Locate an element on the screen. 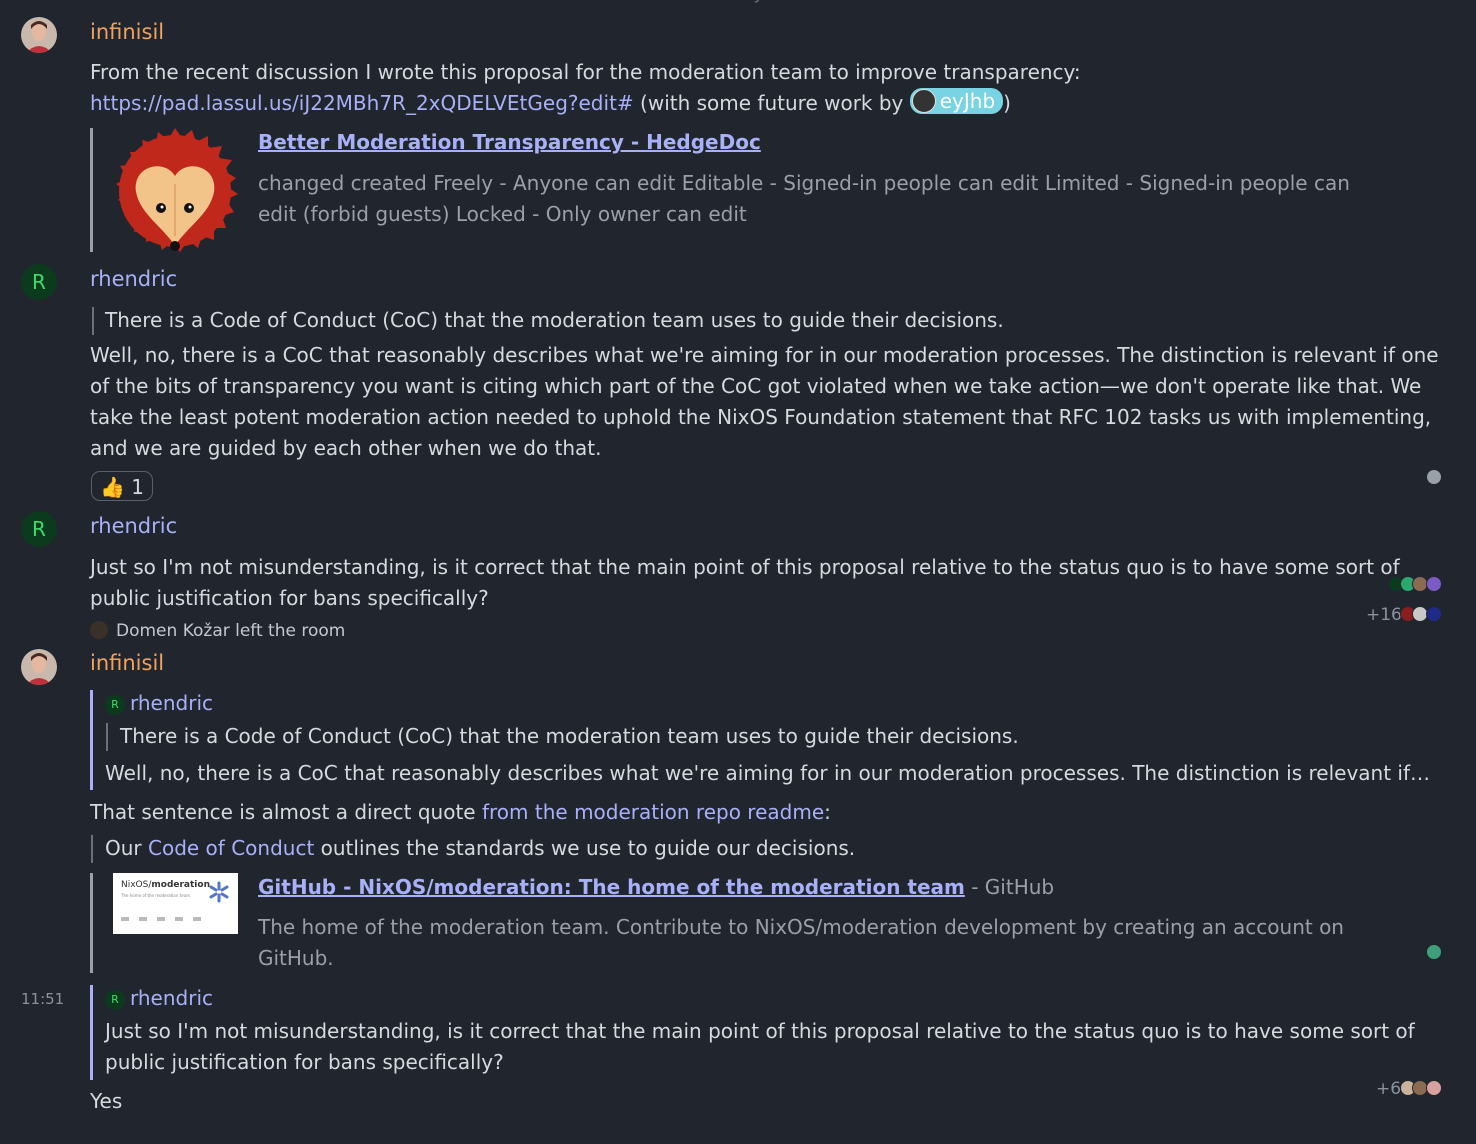  thumbs-up-icon: 👍 is located at coordinates (112, 487).